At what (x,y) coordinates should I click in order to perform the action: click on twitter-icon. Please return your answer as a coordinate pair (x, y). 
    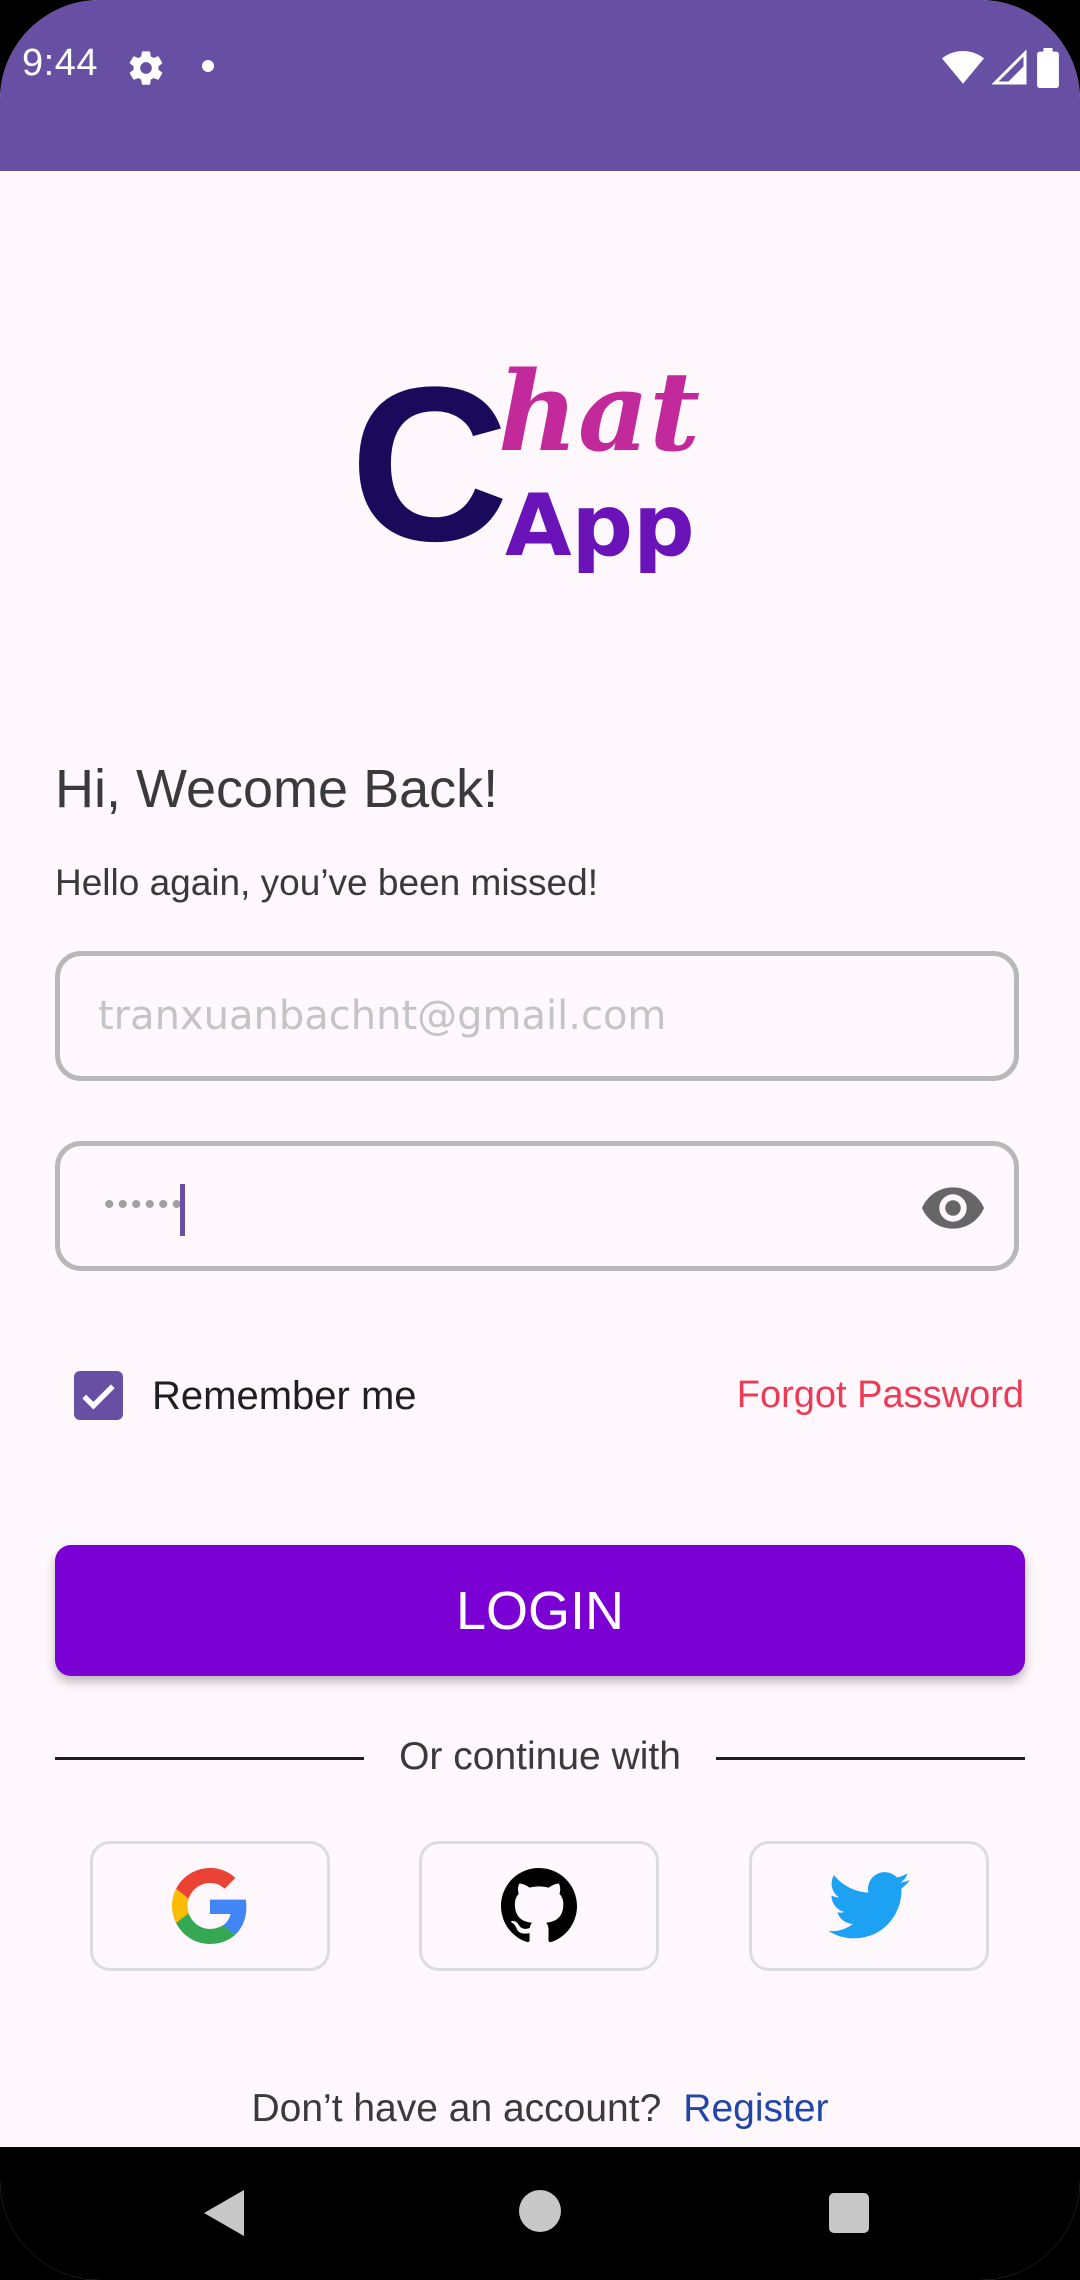
    Looking at the image, I should click on (869, 1905).